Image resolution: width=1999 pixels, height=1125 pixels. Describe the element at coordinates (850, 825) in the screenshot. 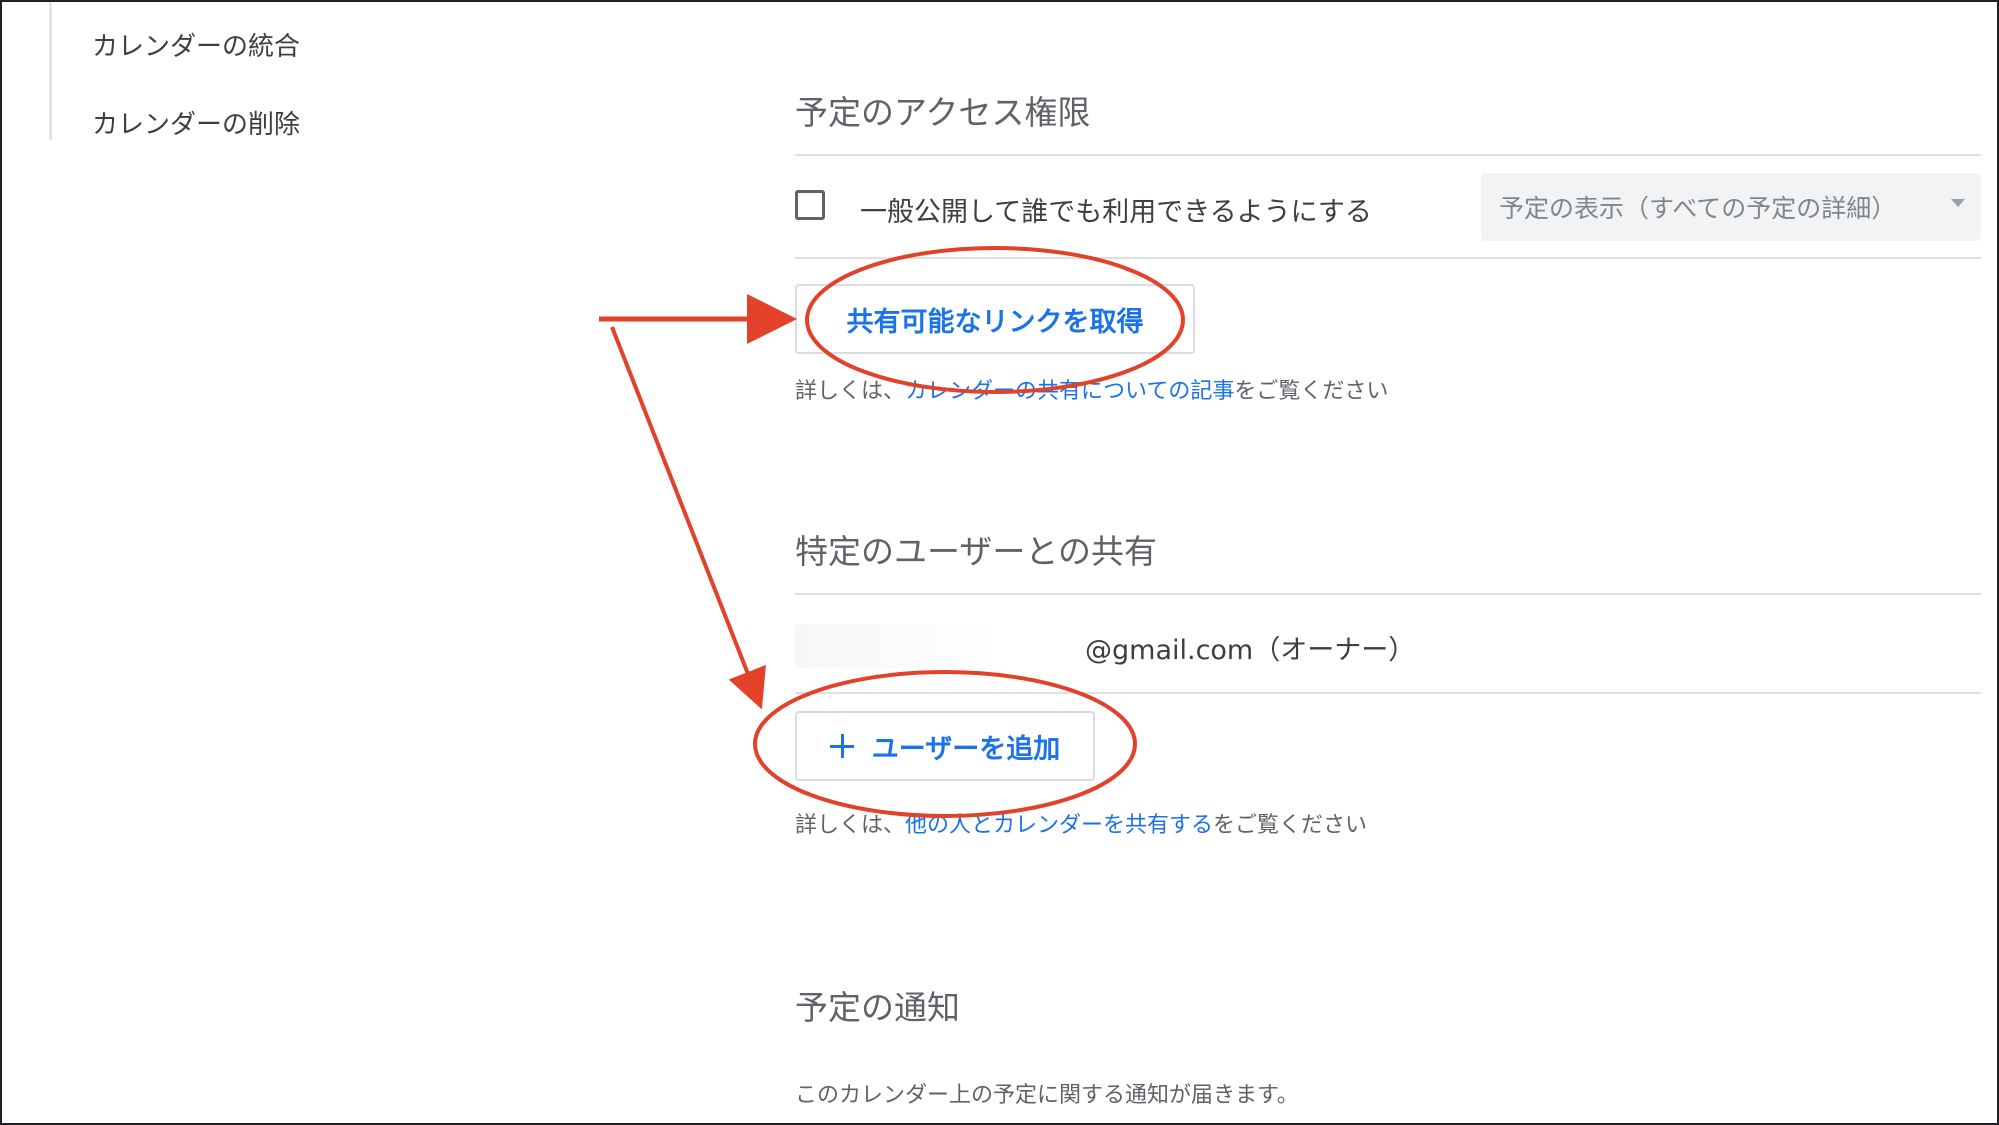

I see `sharing-help-prefix: 詳しくは、` at that location.